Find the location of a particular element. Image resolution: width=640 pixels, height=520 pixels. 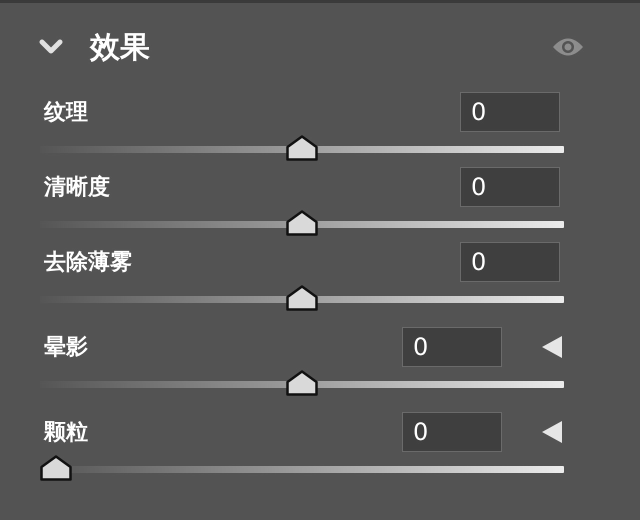

slider is located at coordinates (302, 468).